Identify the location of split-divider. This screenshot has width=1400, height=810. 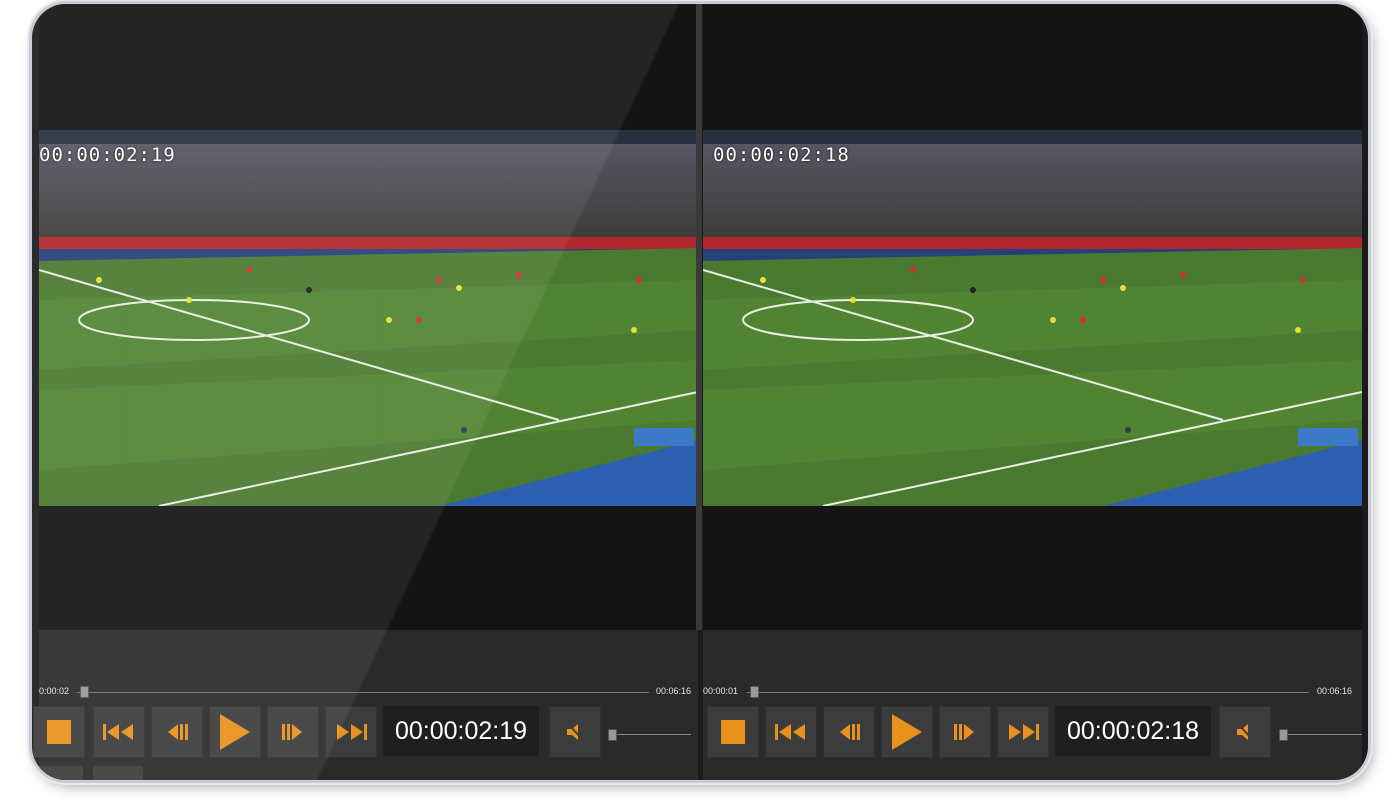
(699, 317).